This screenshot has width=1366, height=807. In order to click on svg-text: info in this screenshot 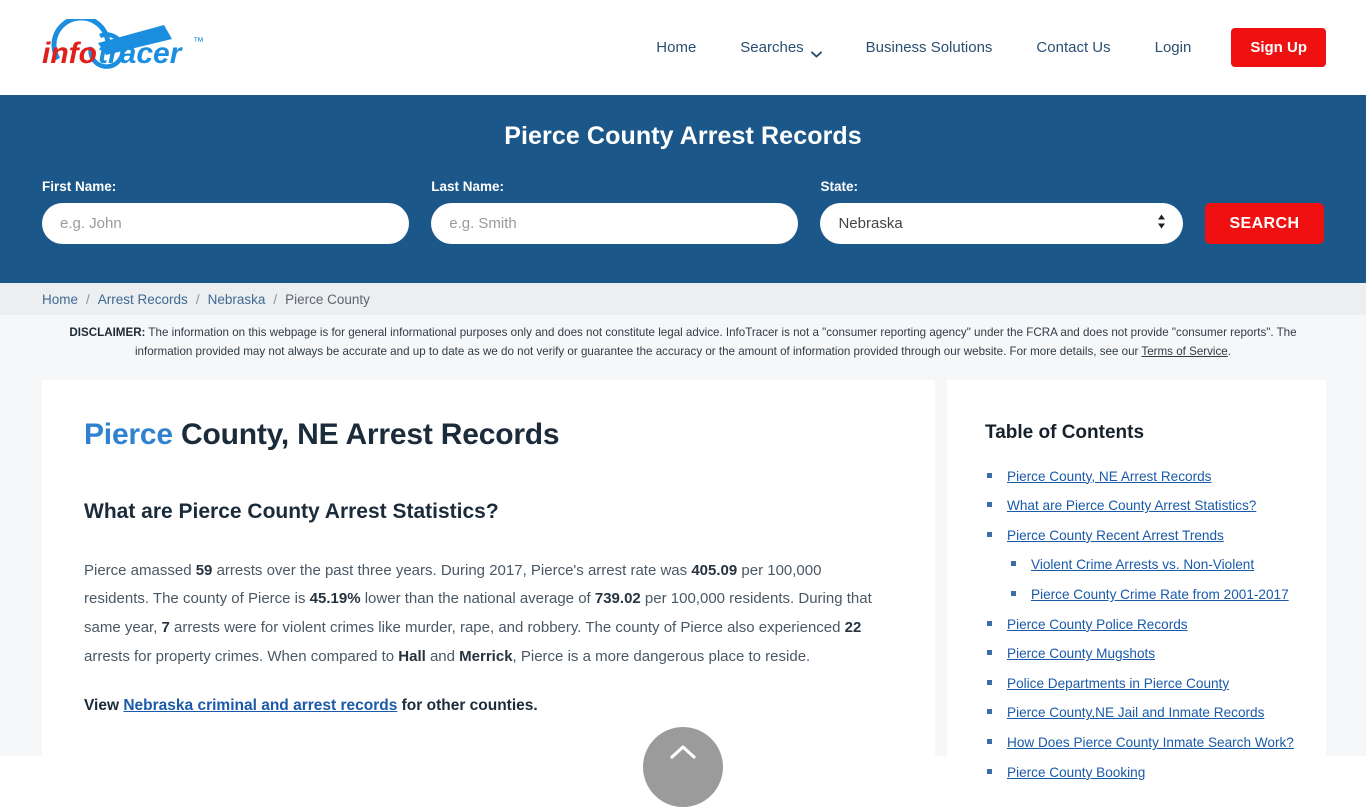, I will do `click(69, 53)`.